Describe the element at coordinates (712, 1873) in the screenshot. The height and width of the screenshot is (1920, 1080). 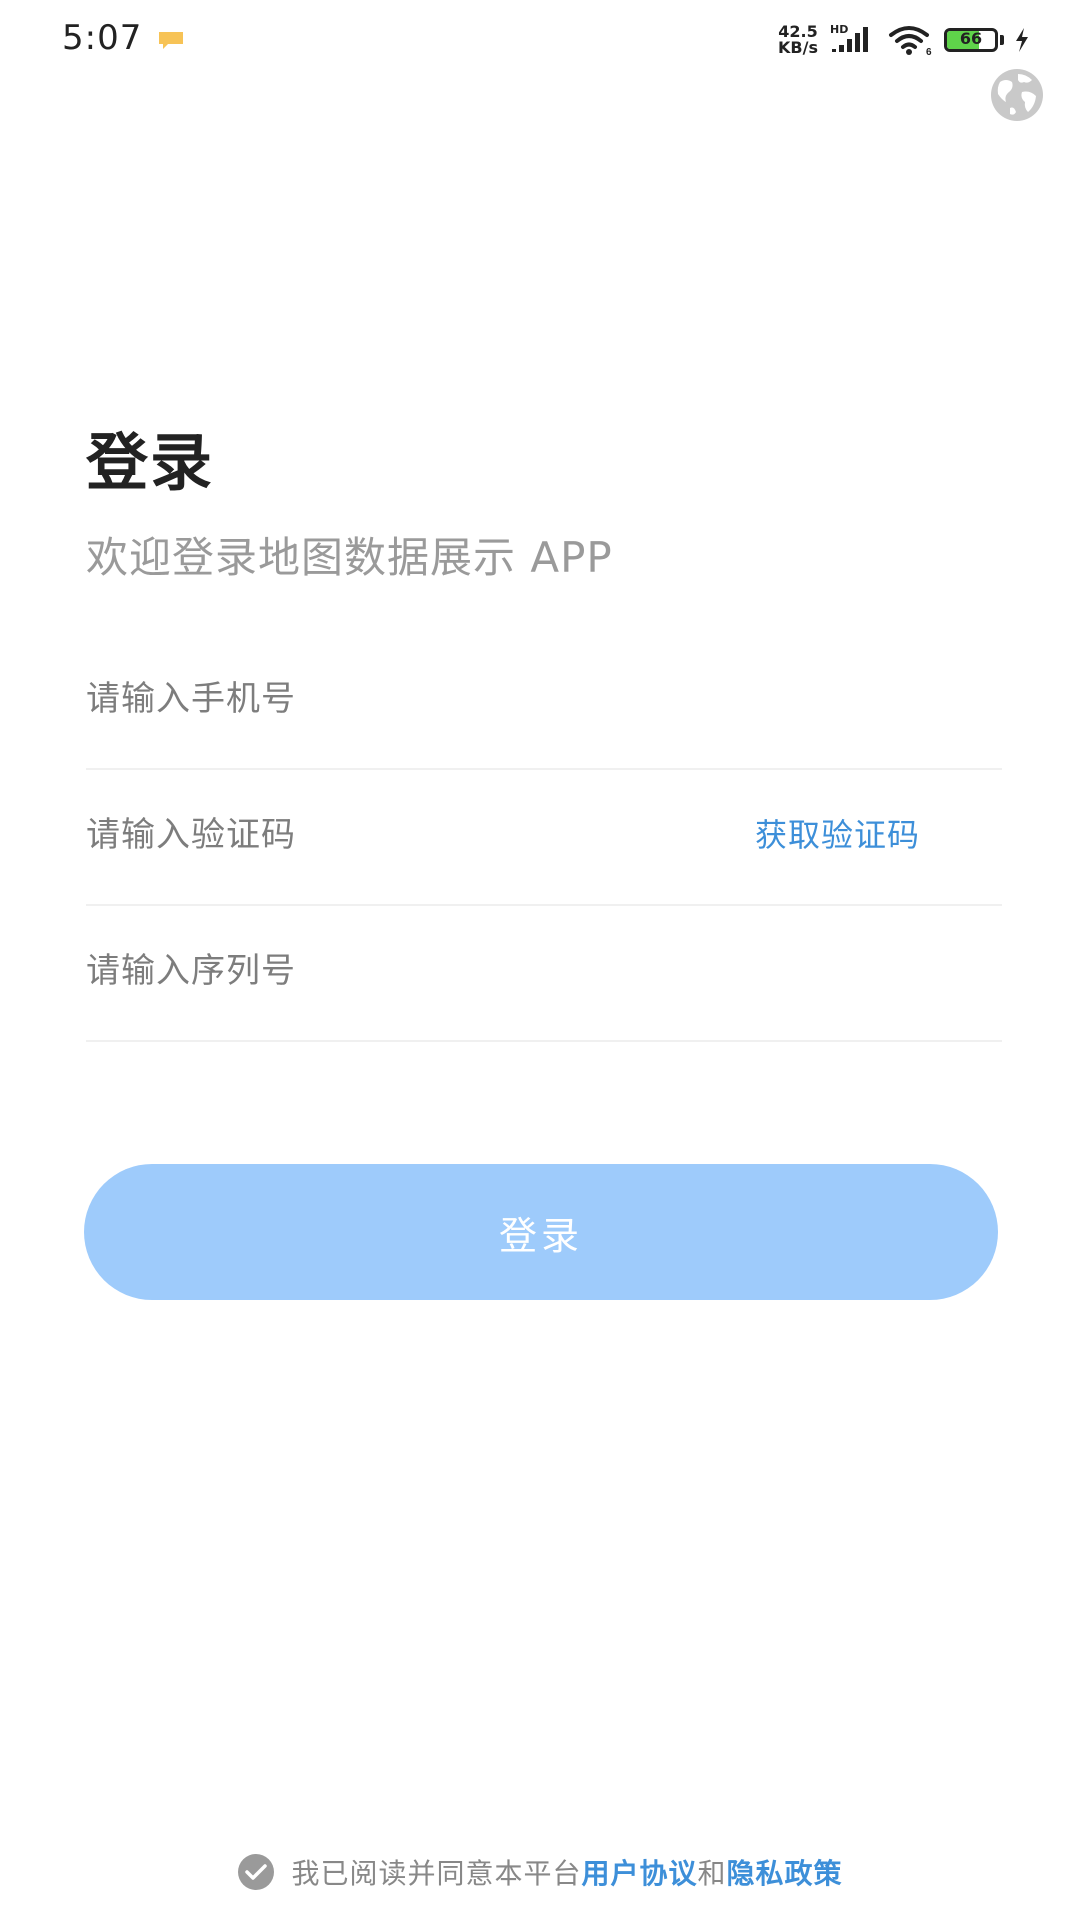
I see `agreement-conjunction: 和` at that location.